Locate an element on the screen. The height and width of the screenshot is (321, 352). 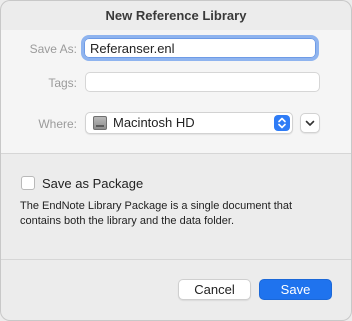
save-button: Save is located at coordinates (295, 289).